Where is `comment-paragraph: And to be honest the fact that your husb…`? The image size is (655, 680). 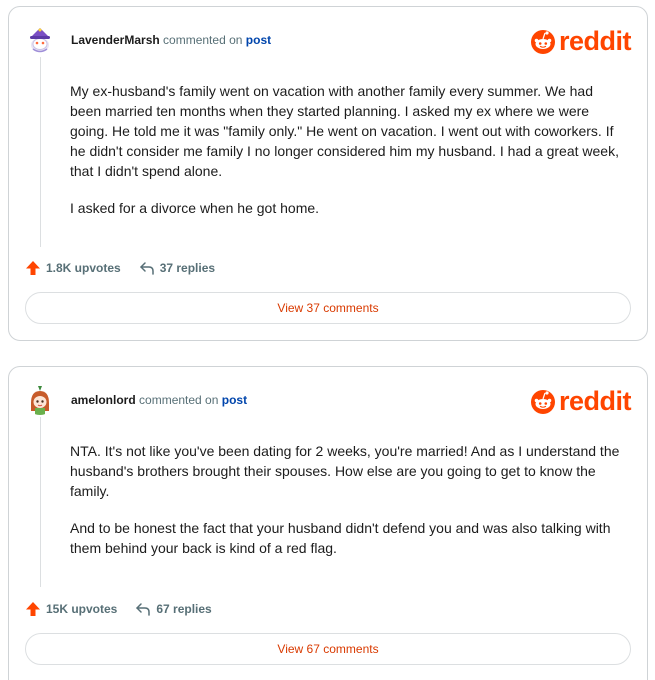
comment-paragraph: And to be honest the fact that your husb… is located at coordinates (340, 538).